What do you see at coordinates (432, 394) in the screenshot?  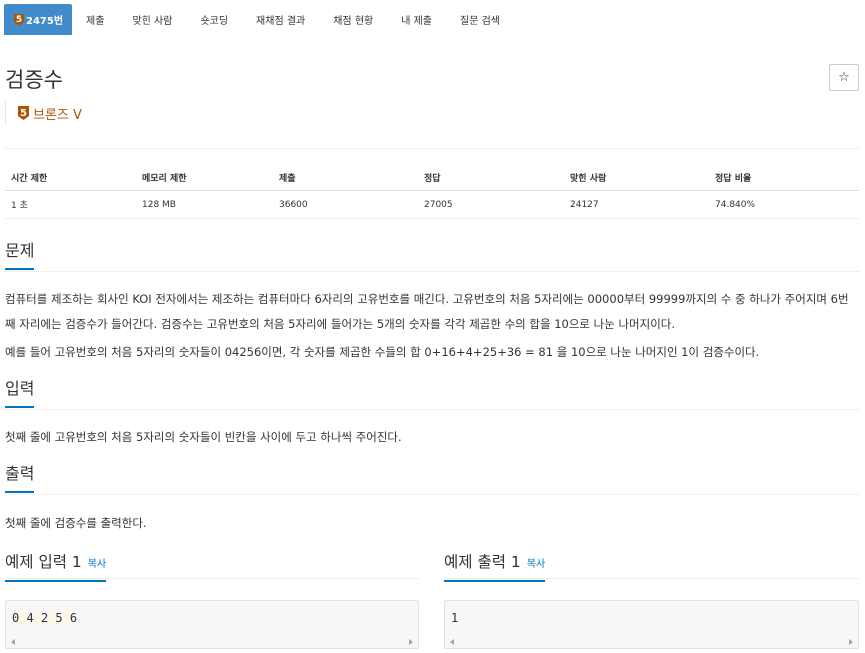 I see `input-section-header: 입력` at bounding box center [432, 394].